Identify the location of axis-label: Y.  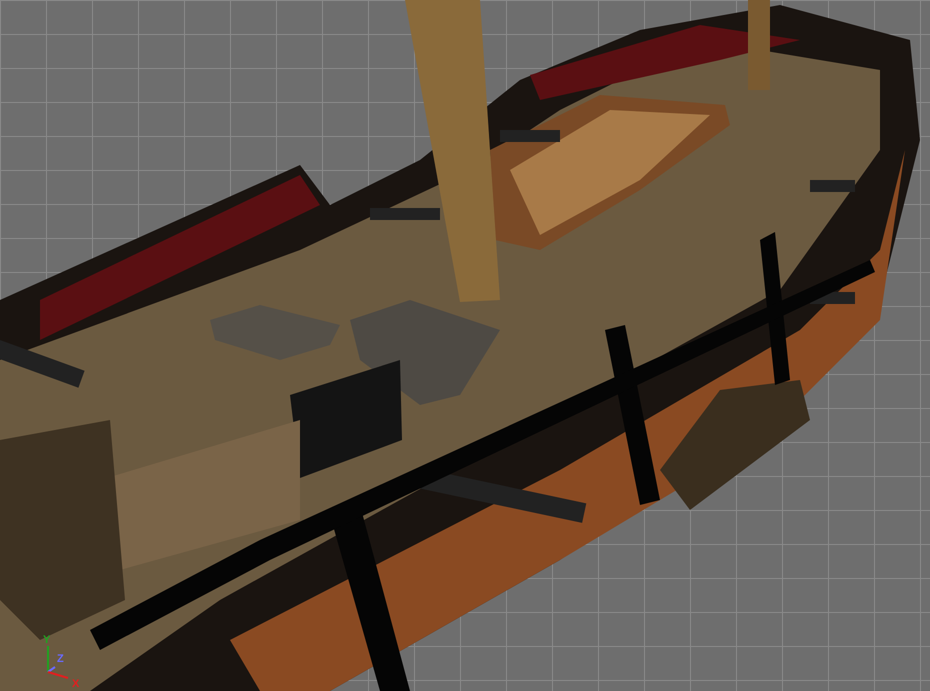
(46, 640).